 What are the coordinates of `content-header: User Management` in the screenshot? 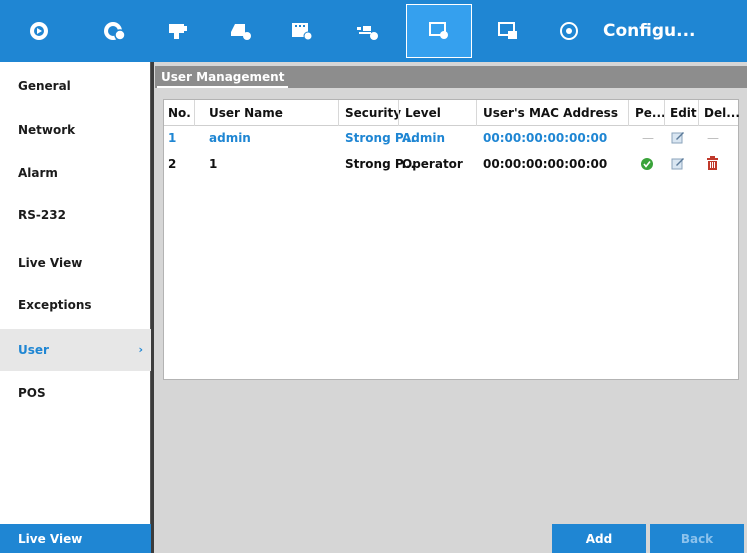 It's located at (451, 77).